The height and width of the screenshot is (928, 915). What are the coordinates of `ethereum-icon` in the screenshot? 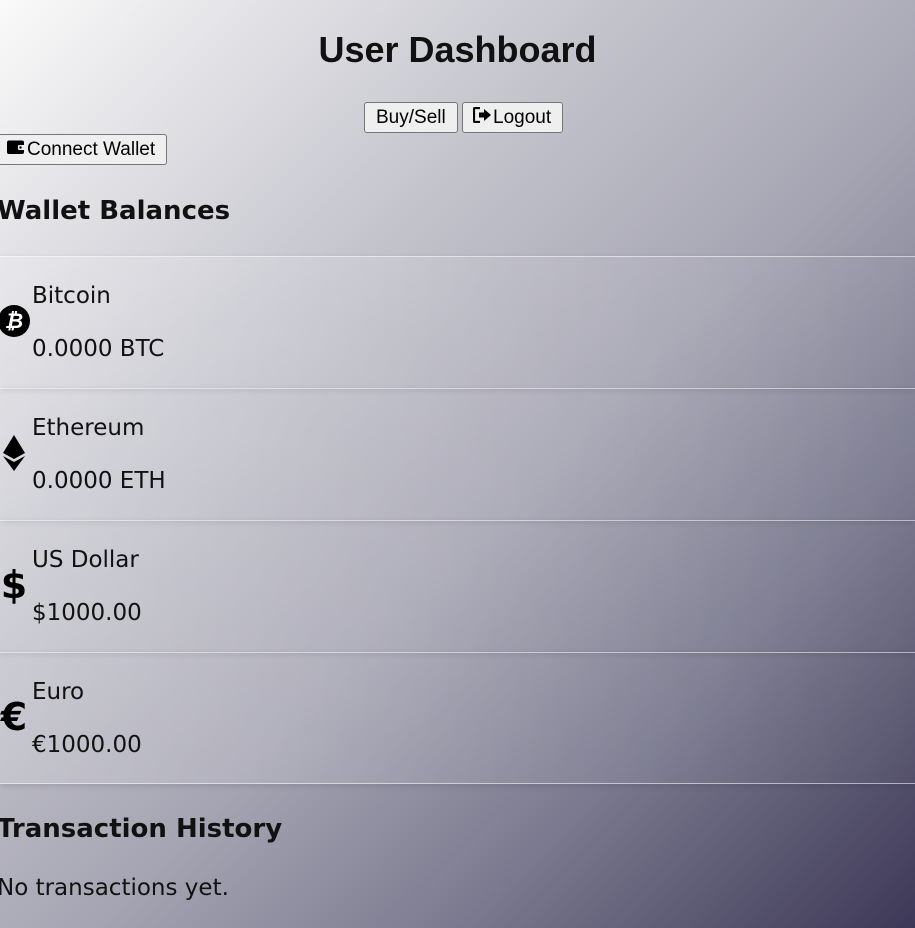 It's located at (15, 453).